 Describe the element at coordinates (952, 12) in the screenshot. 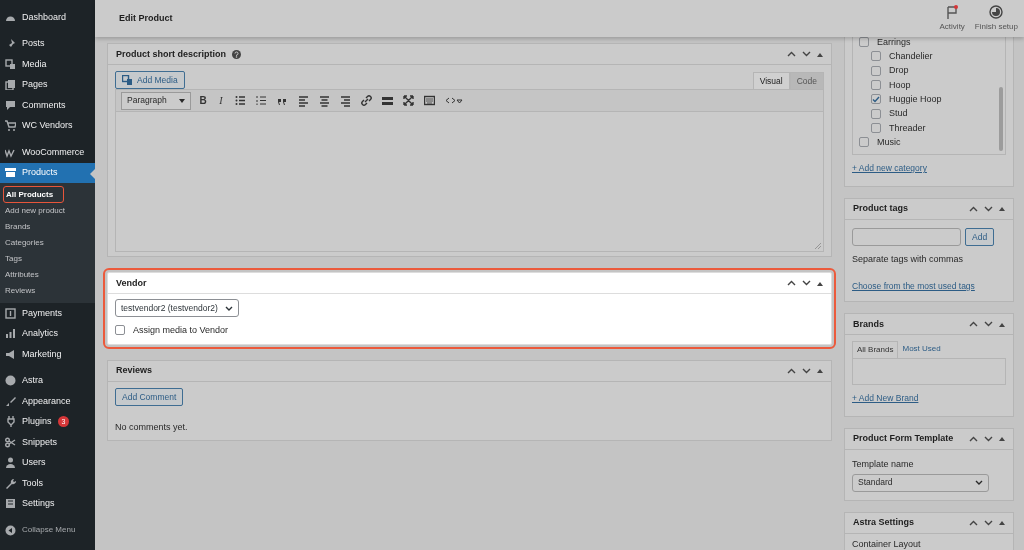

I see `flag-icon` at that location.